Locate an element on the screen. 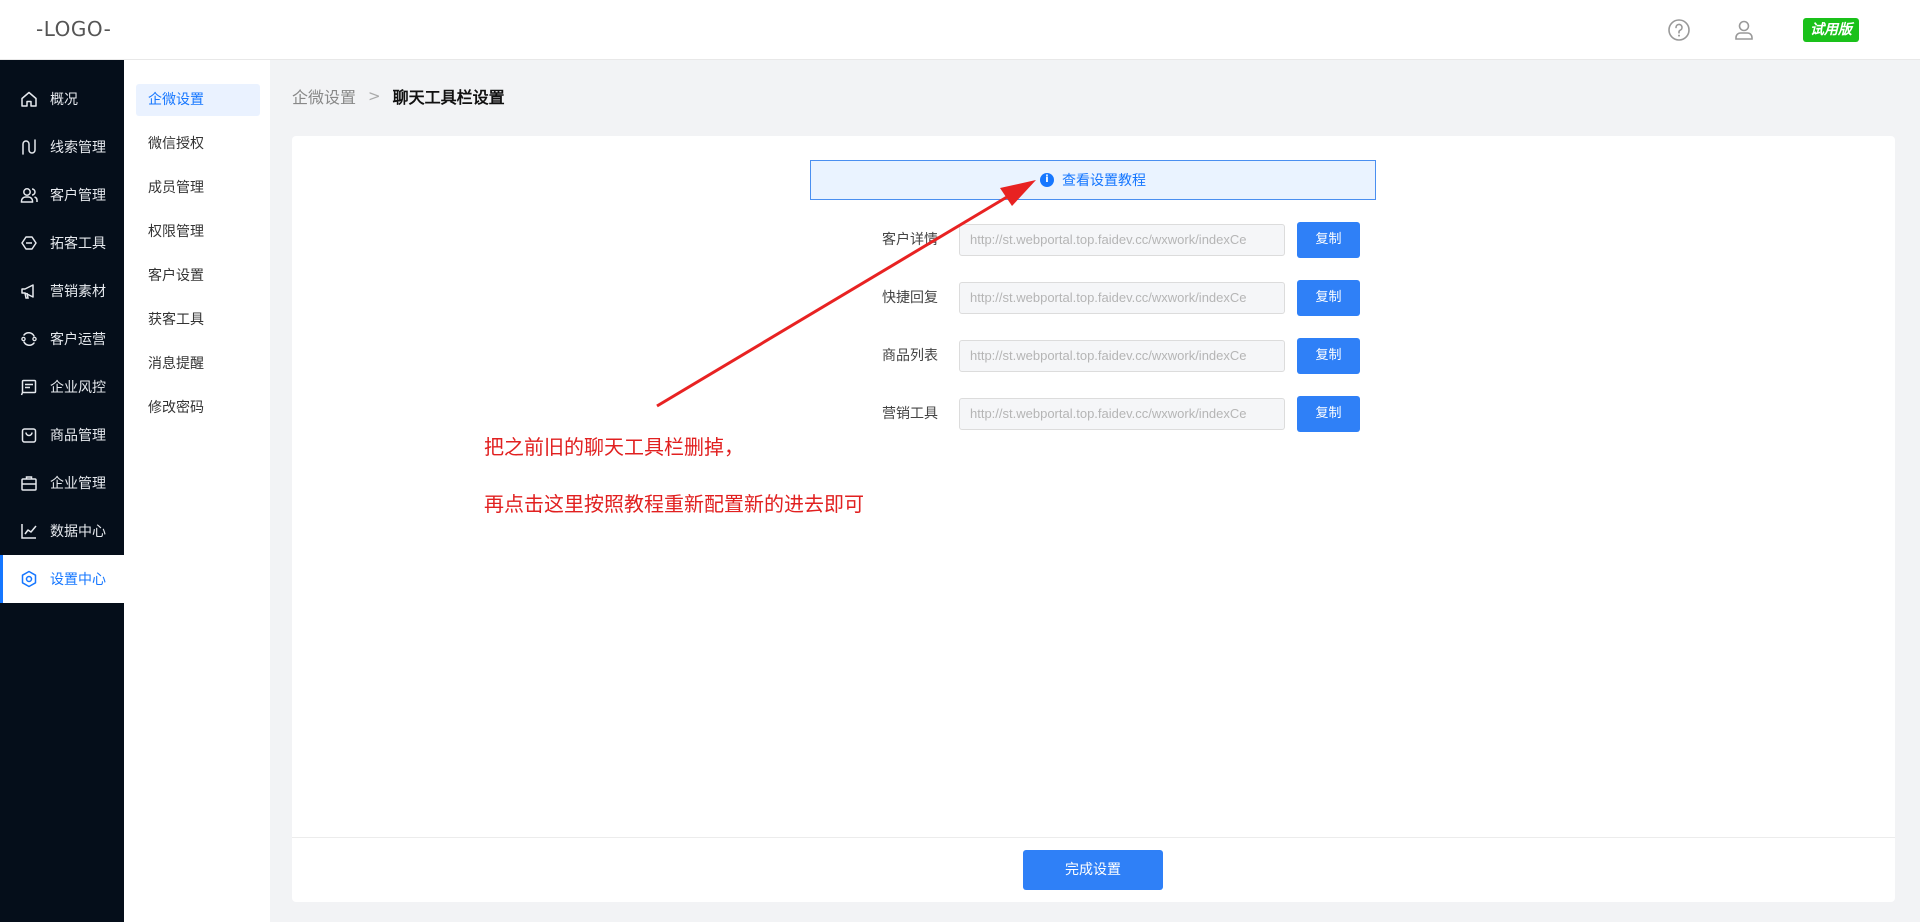  sidebar-item-leads: 线索管理 is located at coordinates (62, 147).